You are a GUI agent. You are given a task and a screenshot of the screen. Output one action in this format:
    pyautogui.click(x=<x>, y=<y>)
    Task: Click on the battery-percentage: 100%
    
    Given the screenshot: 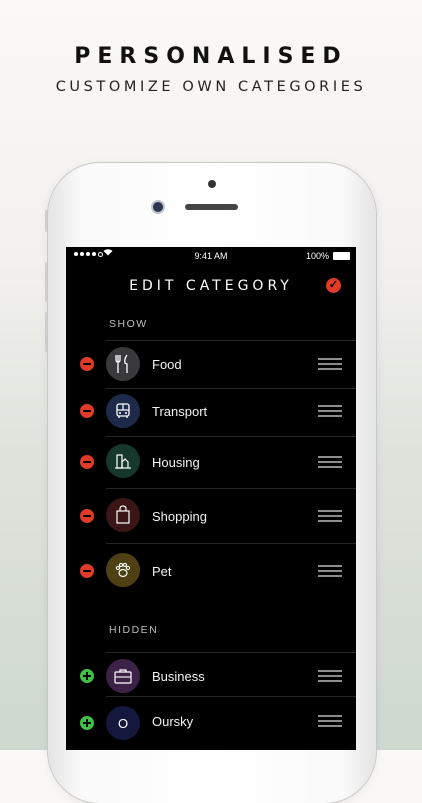 What is the action you would take?
    pyautogui.click(x=317, y=256)
    